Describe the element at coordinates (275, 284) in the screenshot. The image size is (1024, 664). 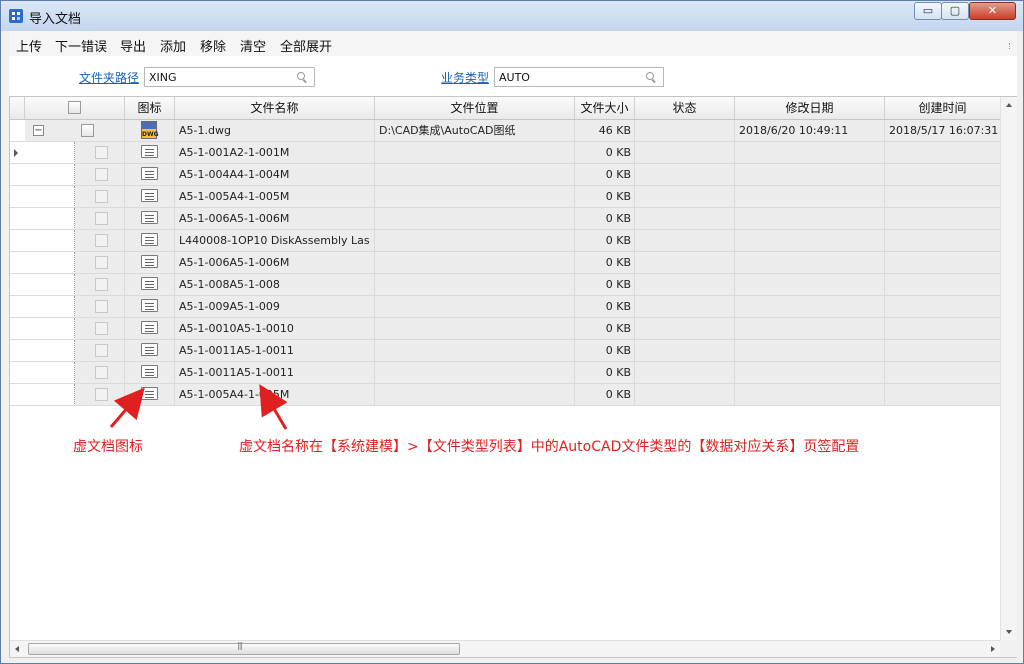
I see `file-name: A5-1-008A5-1-008` at that location.